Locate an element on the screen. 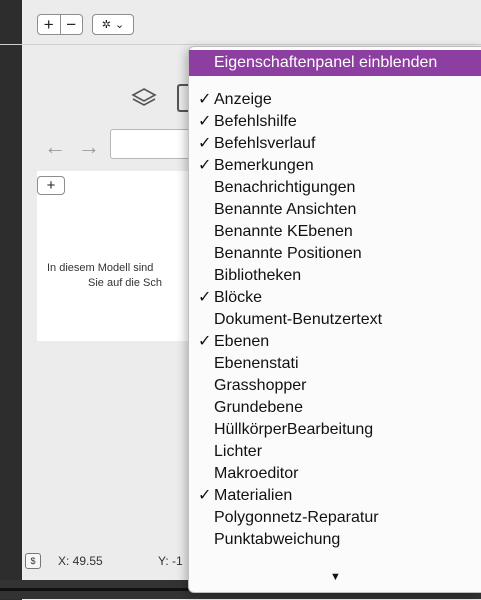 The height and width of the screenshot is (600, 481). menu-item: Punktabweichung is located at coordinates (335, 540).